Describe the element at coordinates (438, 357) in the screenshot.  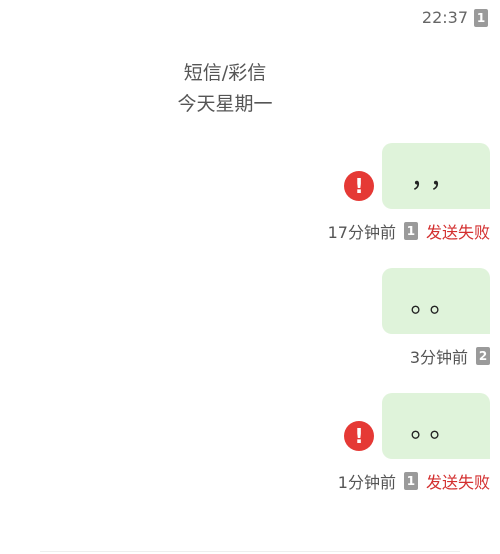
I see `message-time: 3分钟前` at that location.